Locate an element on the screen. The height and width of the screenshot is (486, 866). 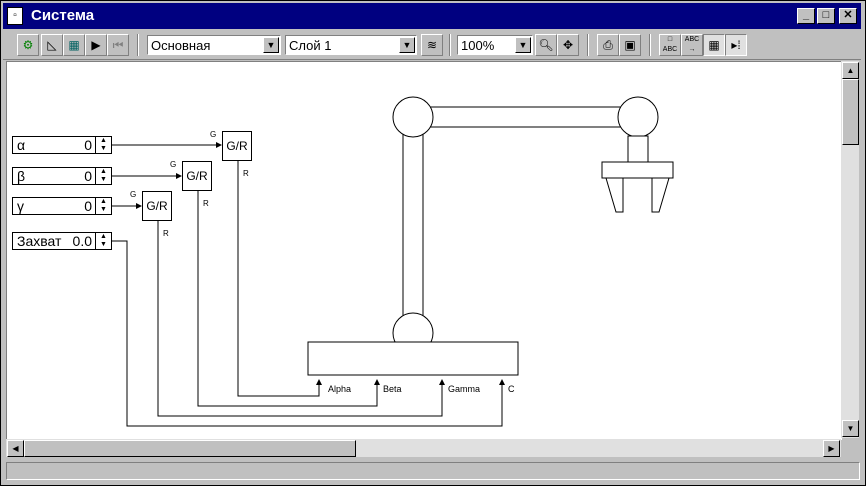
grip-label: Захват is located at coordinates (39, 241).